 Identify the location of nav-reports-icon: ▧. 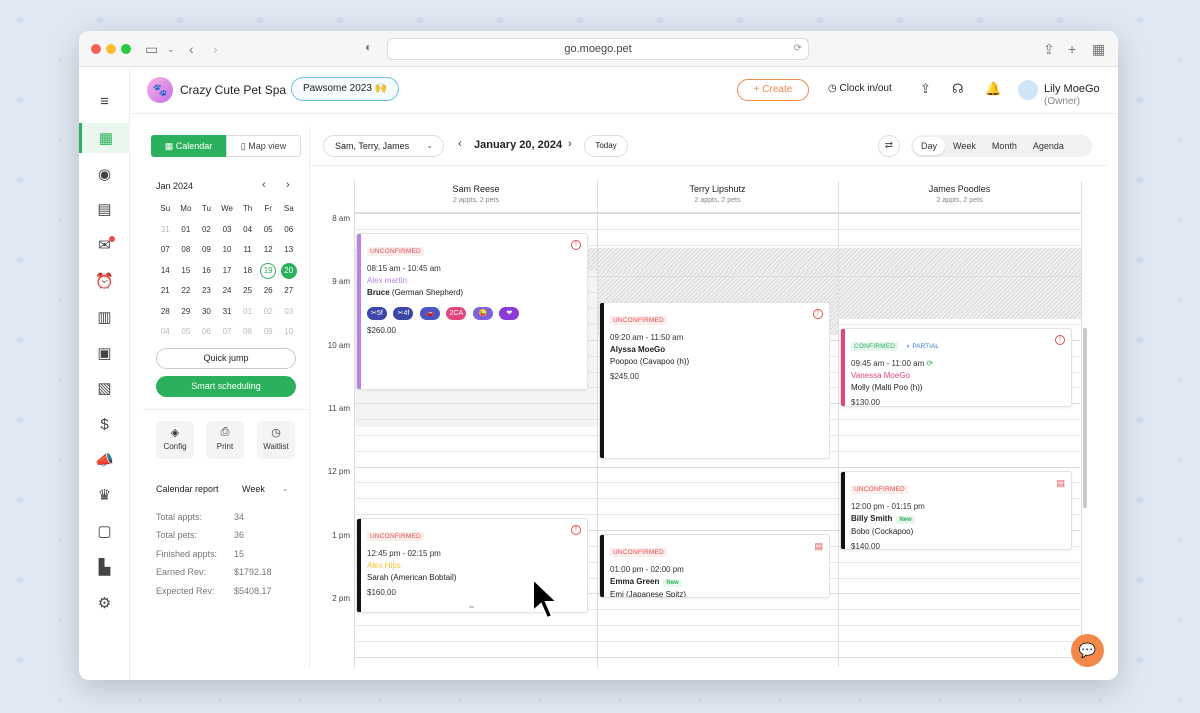
(104, 388).